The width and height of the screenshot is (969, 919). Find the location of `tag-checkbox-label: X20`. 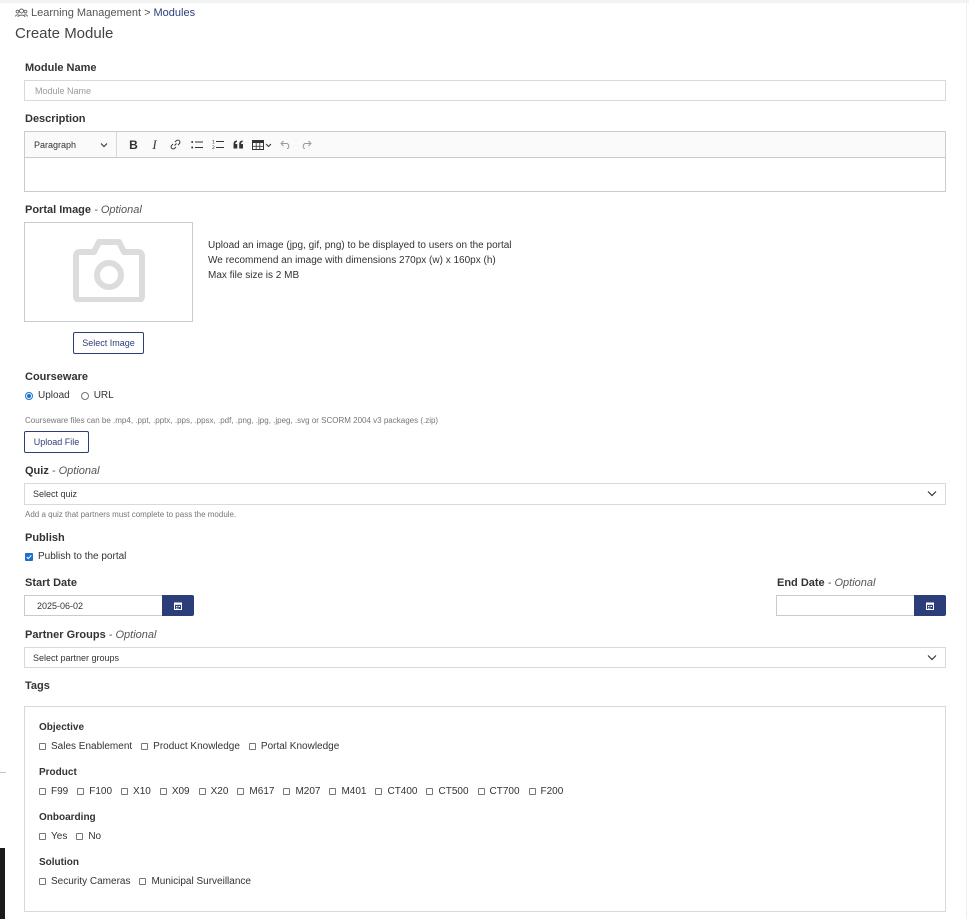

tag-checkbox-label: X20 is located at coordinates (220, 791).